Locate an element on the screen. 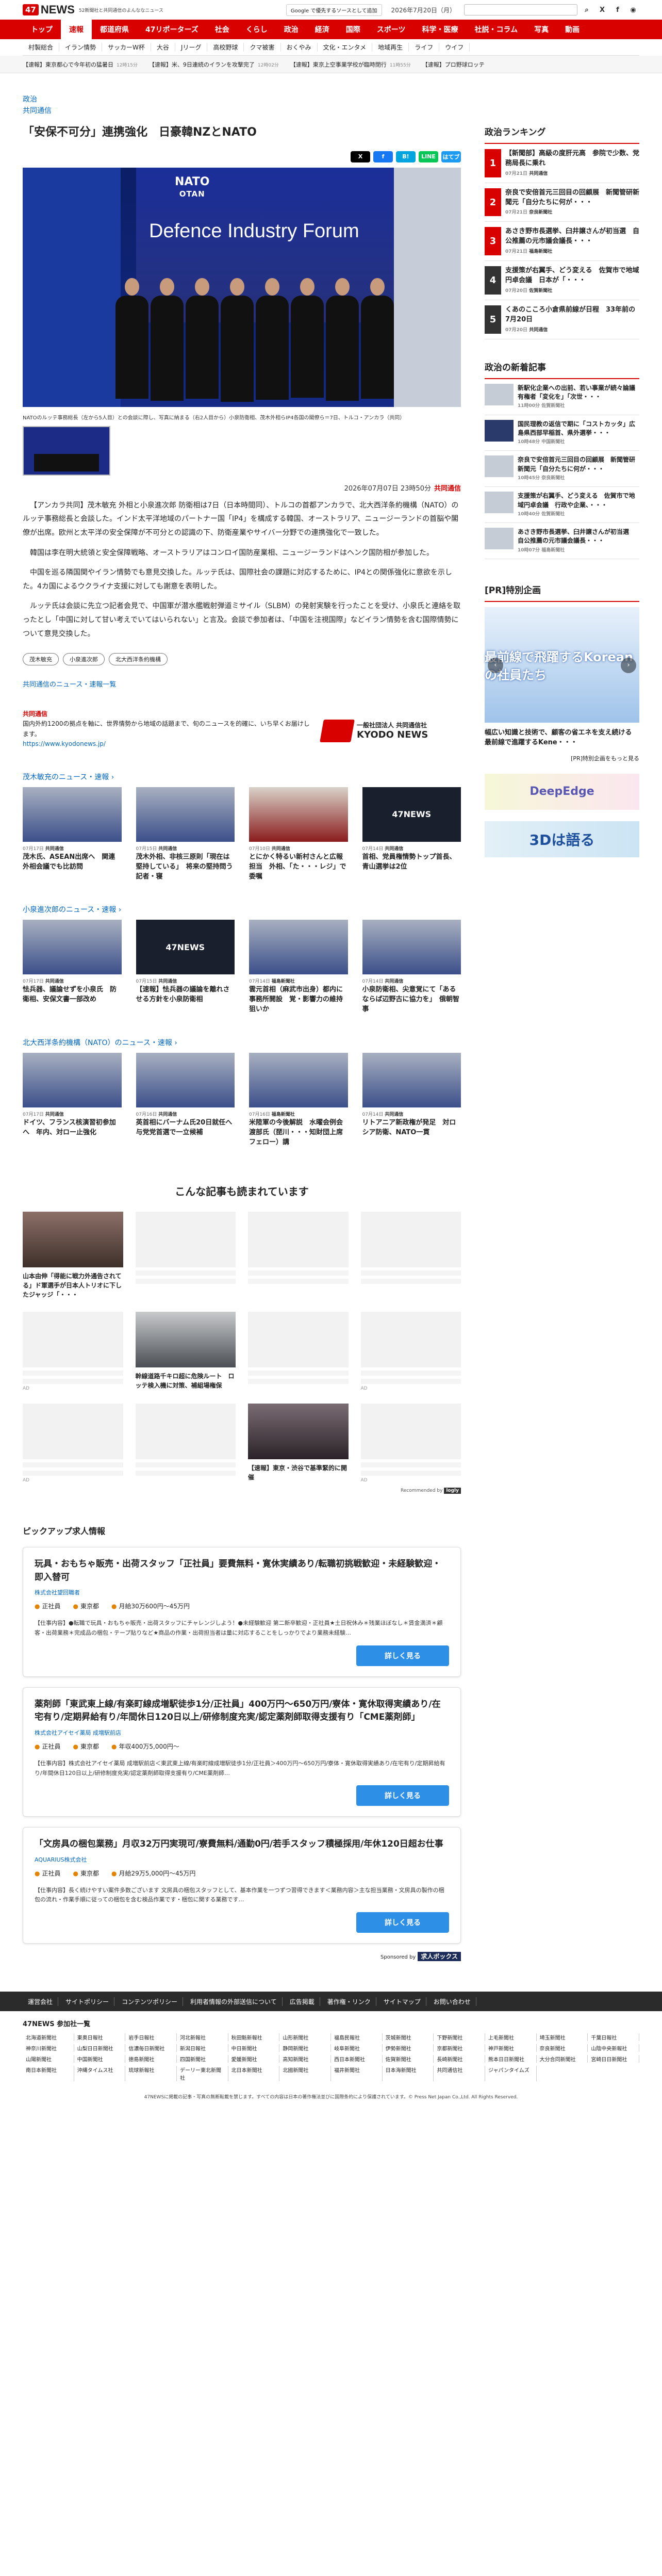 The image size is (662, 2576). member-paper-link: 東奥日報社 is located at coordinates (100, 2038).